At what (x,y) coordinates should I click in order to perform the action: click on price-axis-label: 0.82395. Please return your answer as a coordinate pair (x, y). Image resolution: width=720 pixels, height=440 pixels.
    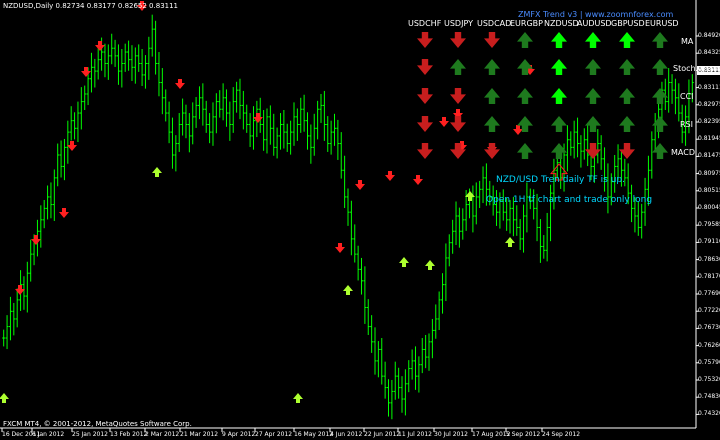
    Looking at the image, I should click on (709, 121).